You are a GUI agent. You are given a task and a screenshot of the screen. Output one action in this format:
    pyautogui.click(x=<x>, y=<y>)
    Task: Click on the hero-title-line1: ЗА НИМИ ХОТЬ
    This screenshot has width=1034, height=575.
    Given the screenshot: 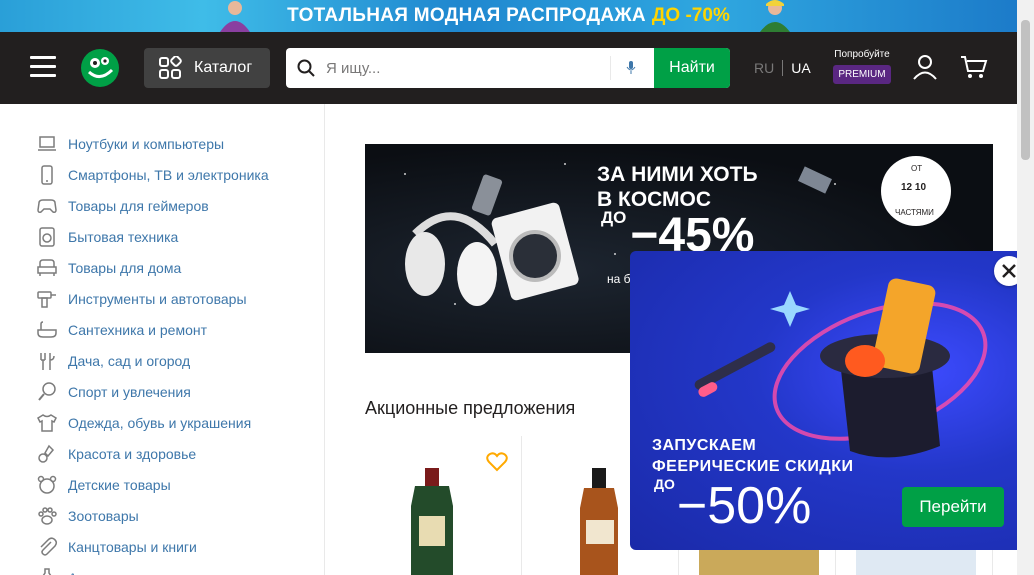 What is the action you would take?
    pyautogui.click(x=677, y=174)
    